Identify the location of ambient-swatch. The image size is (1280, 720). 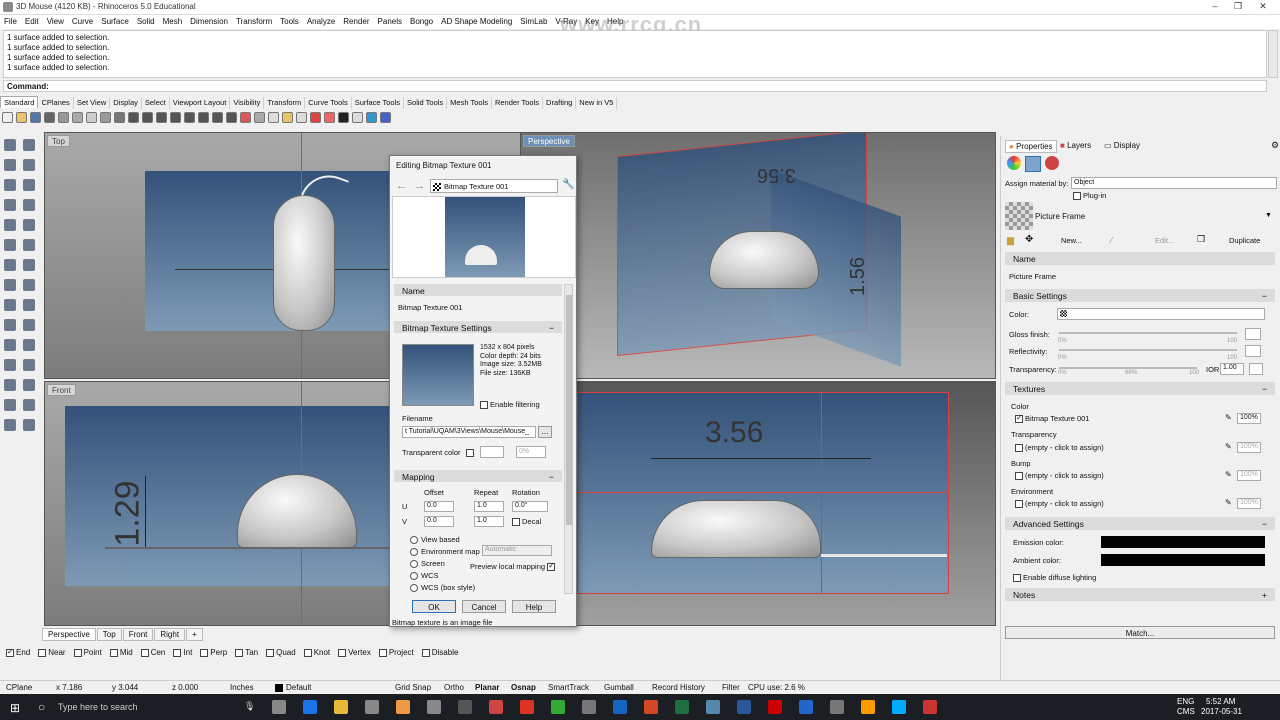
(1183, 560).